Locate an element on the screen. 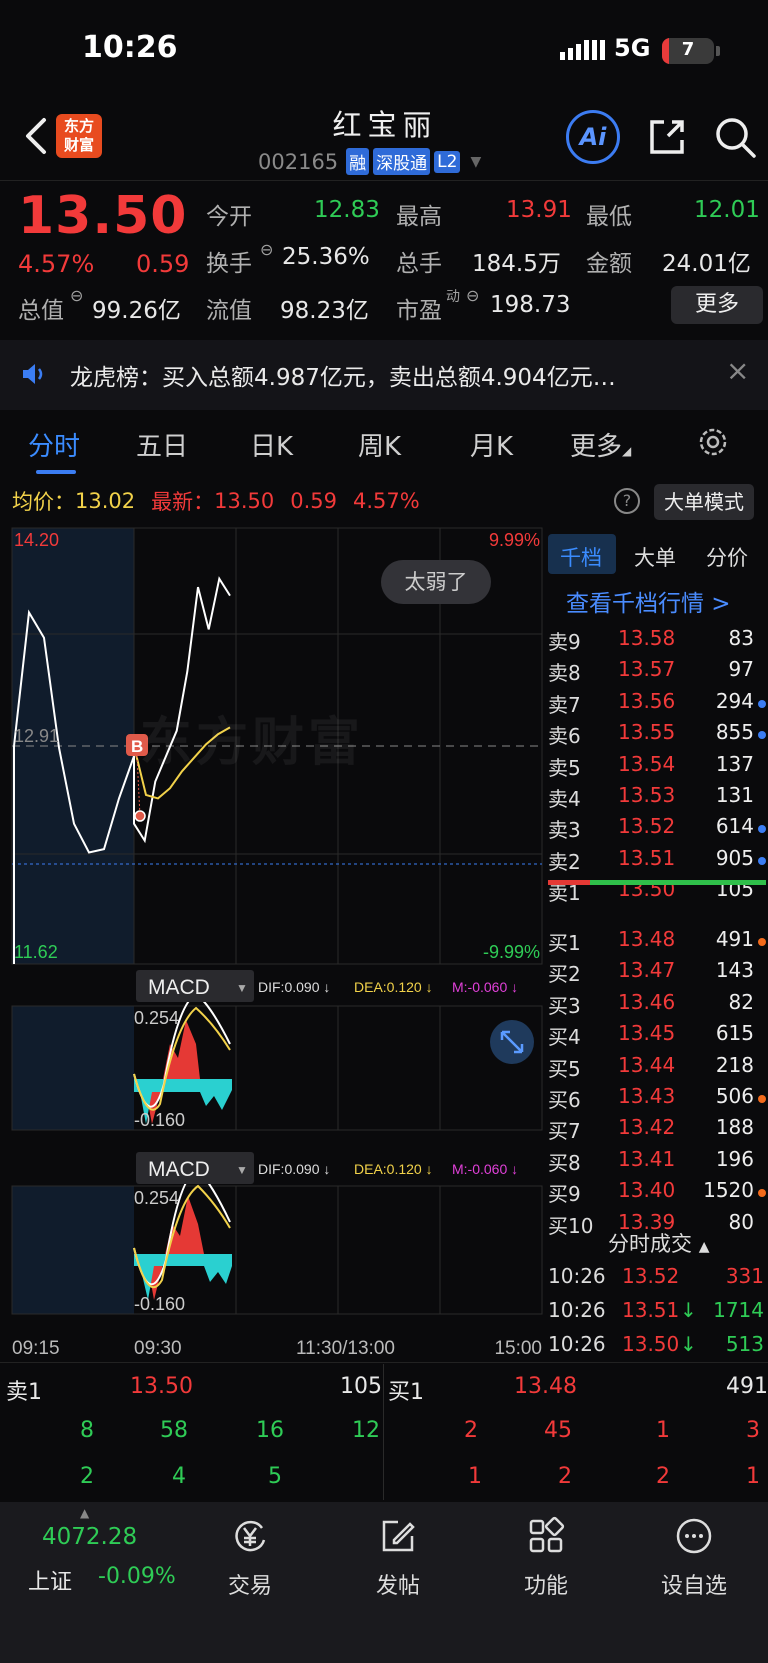  nav-trade-label: 交易 is located at coordinates (249, 1586).